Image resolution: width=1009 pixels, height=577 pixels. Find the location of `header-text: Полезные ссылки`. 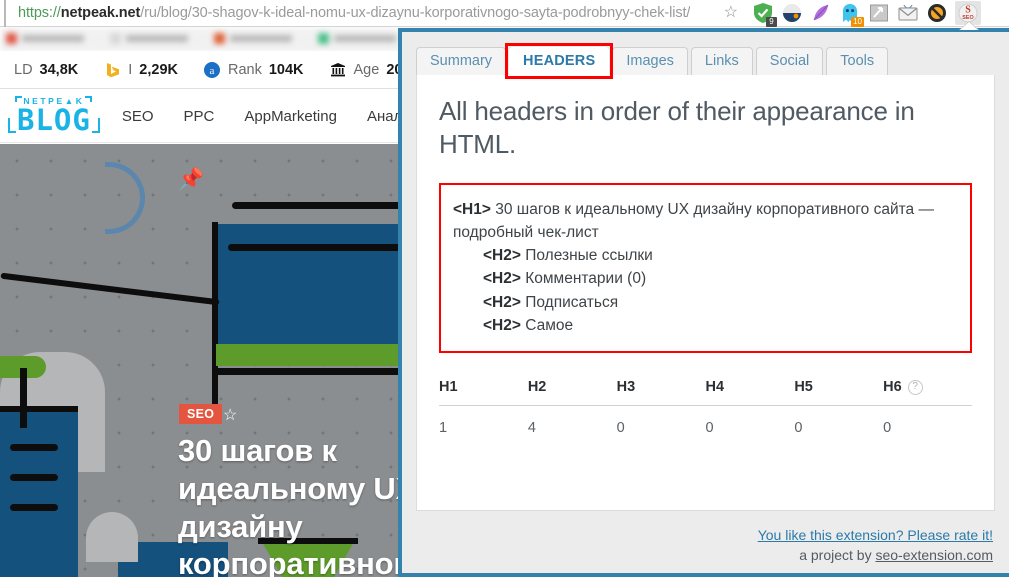

header-text: Полезные ссылки is located at coordinates (589, 255).